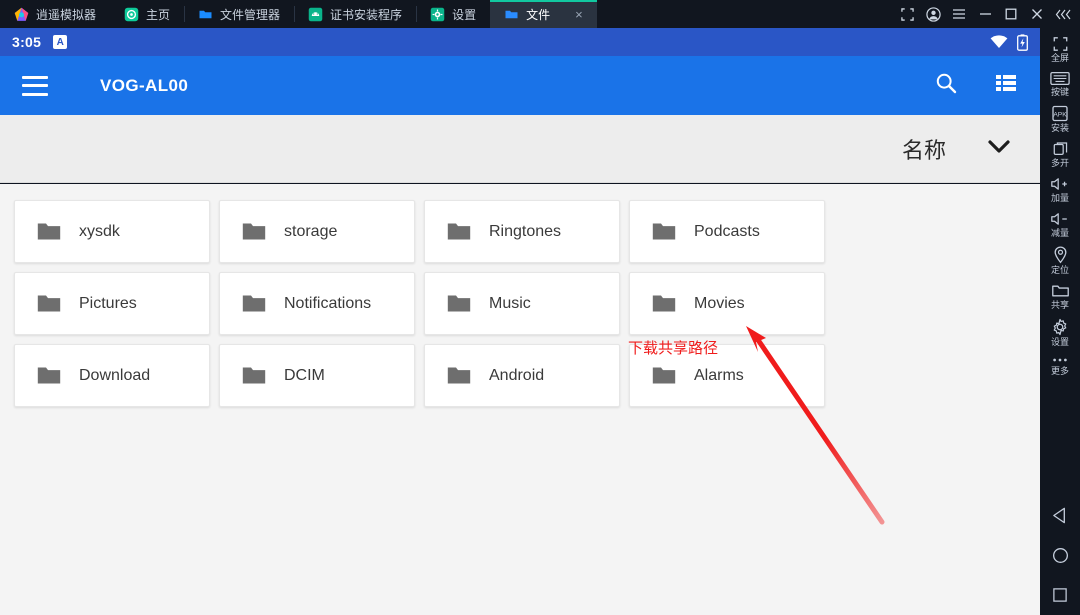 This screenshot has width=1080, height=615. What do you see at coordinates (1060, 515) in the screenshot?
I see `back-button` at bounding box center [1060, 515].